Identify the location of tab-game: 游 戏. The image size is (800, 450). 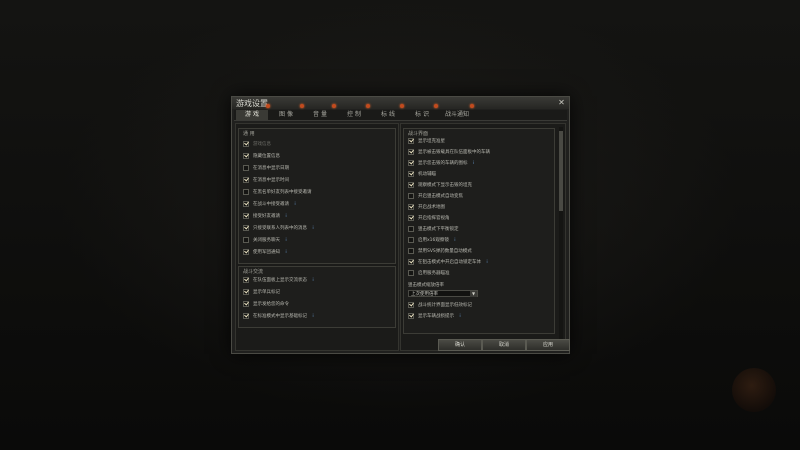
(252, 115).